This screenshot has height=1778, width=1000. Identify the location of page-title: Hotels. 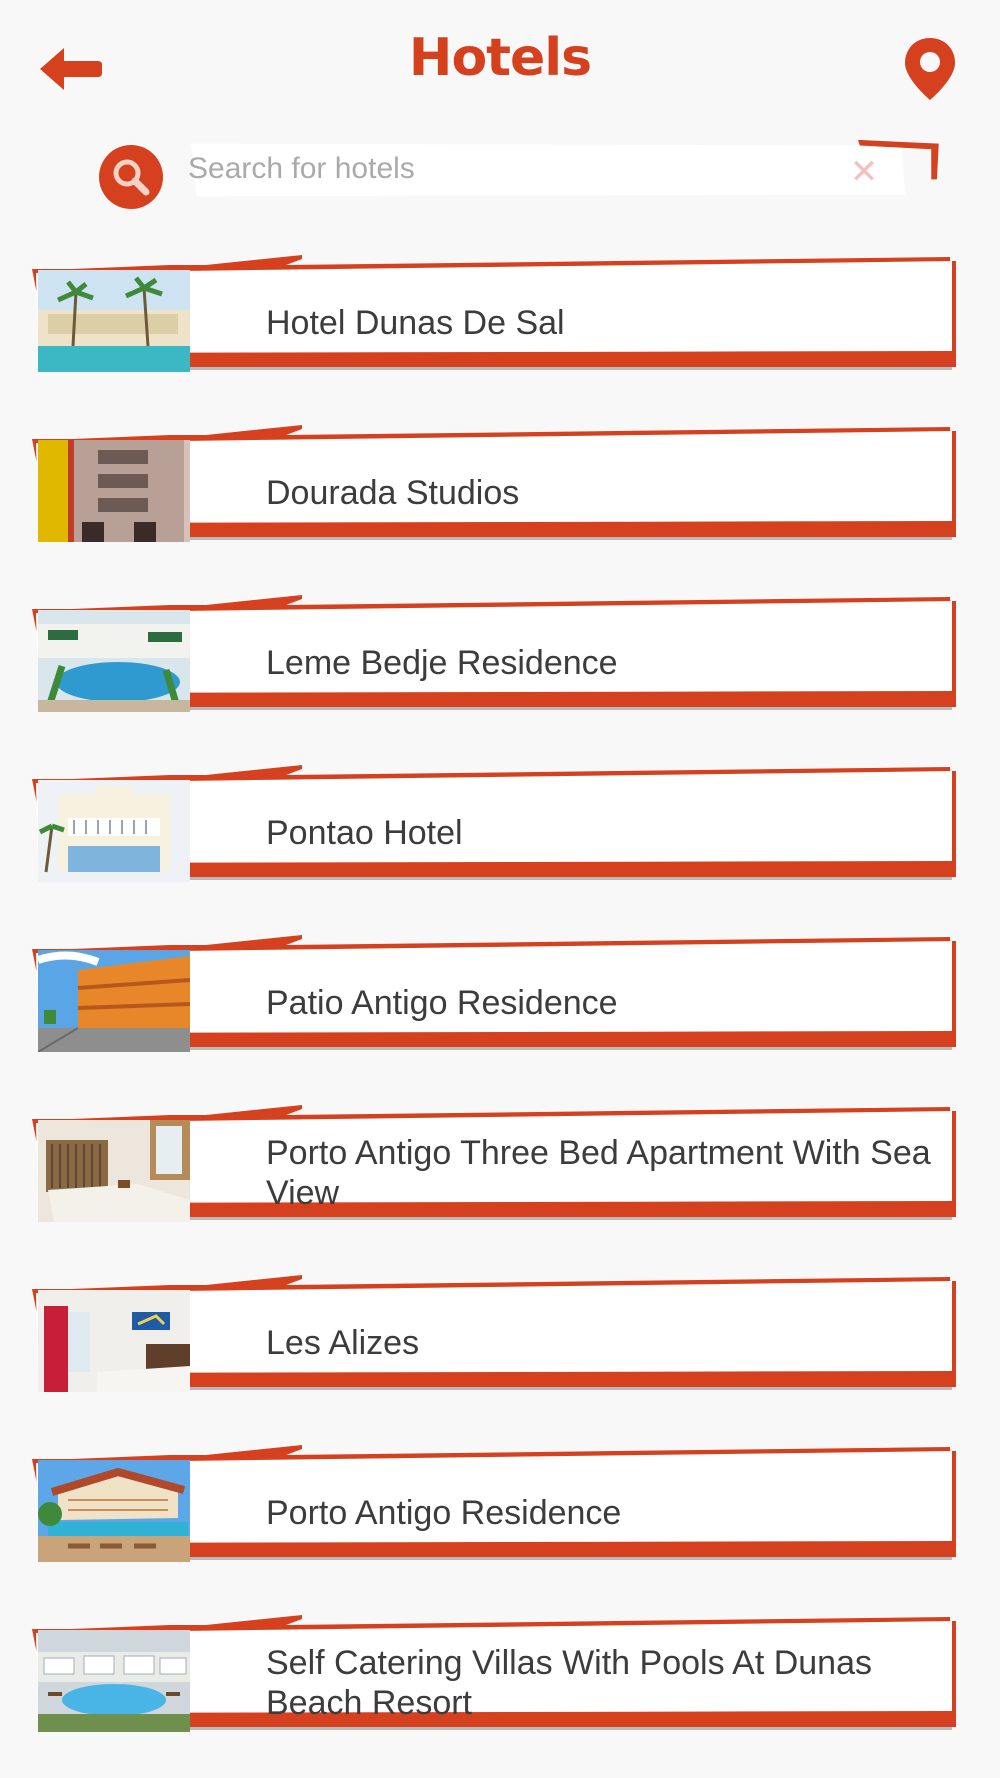
(500, 58).